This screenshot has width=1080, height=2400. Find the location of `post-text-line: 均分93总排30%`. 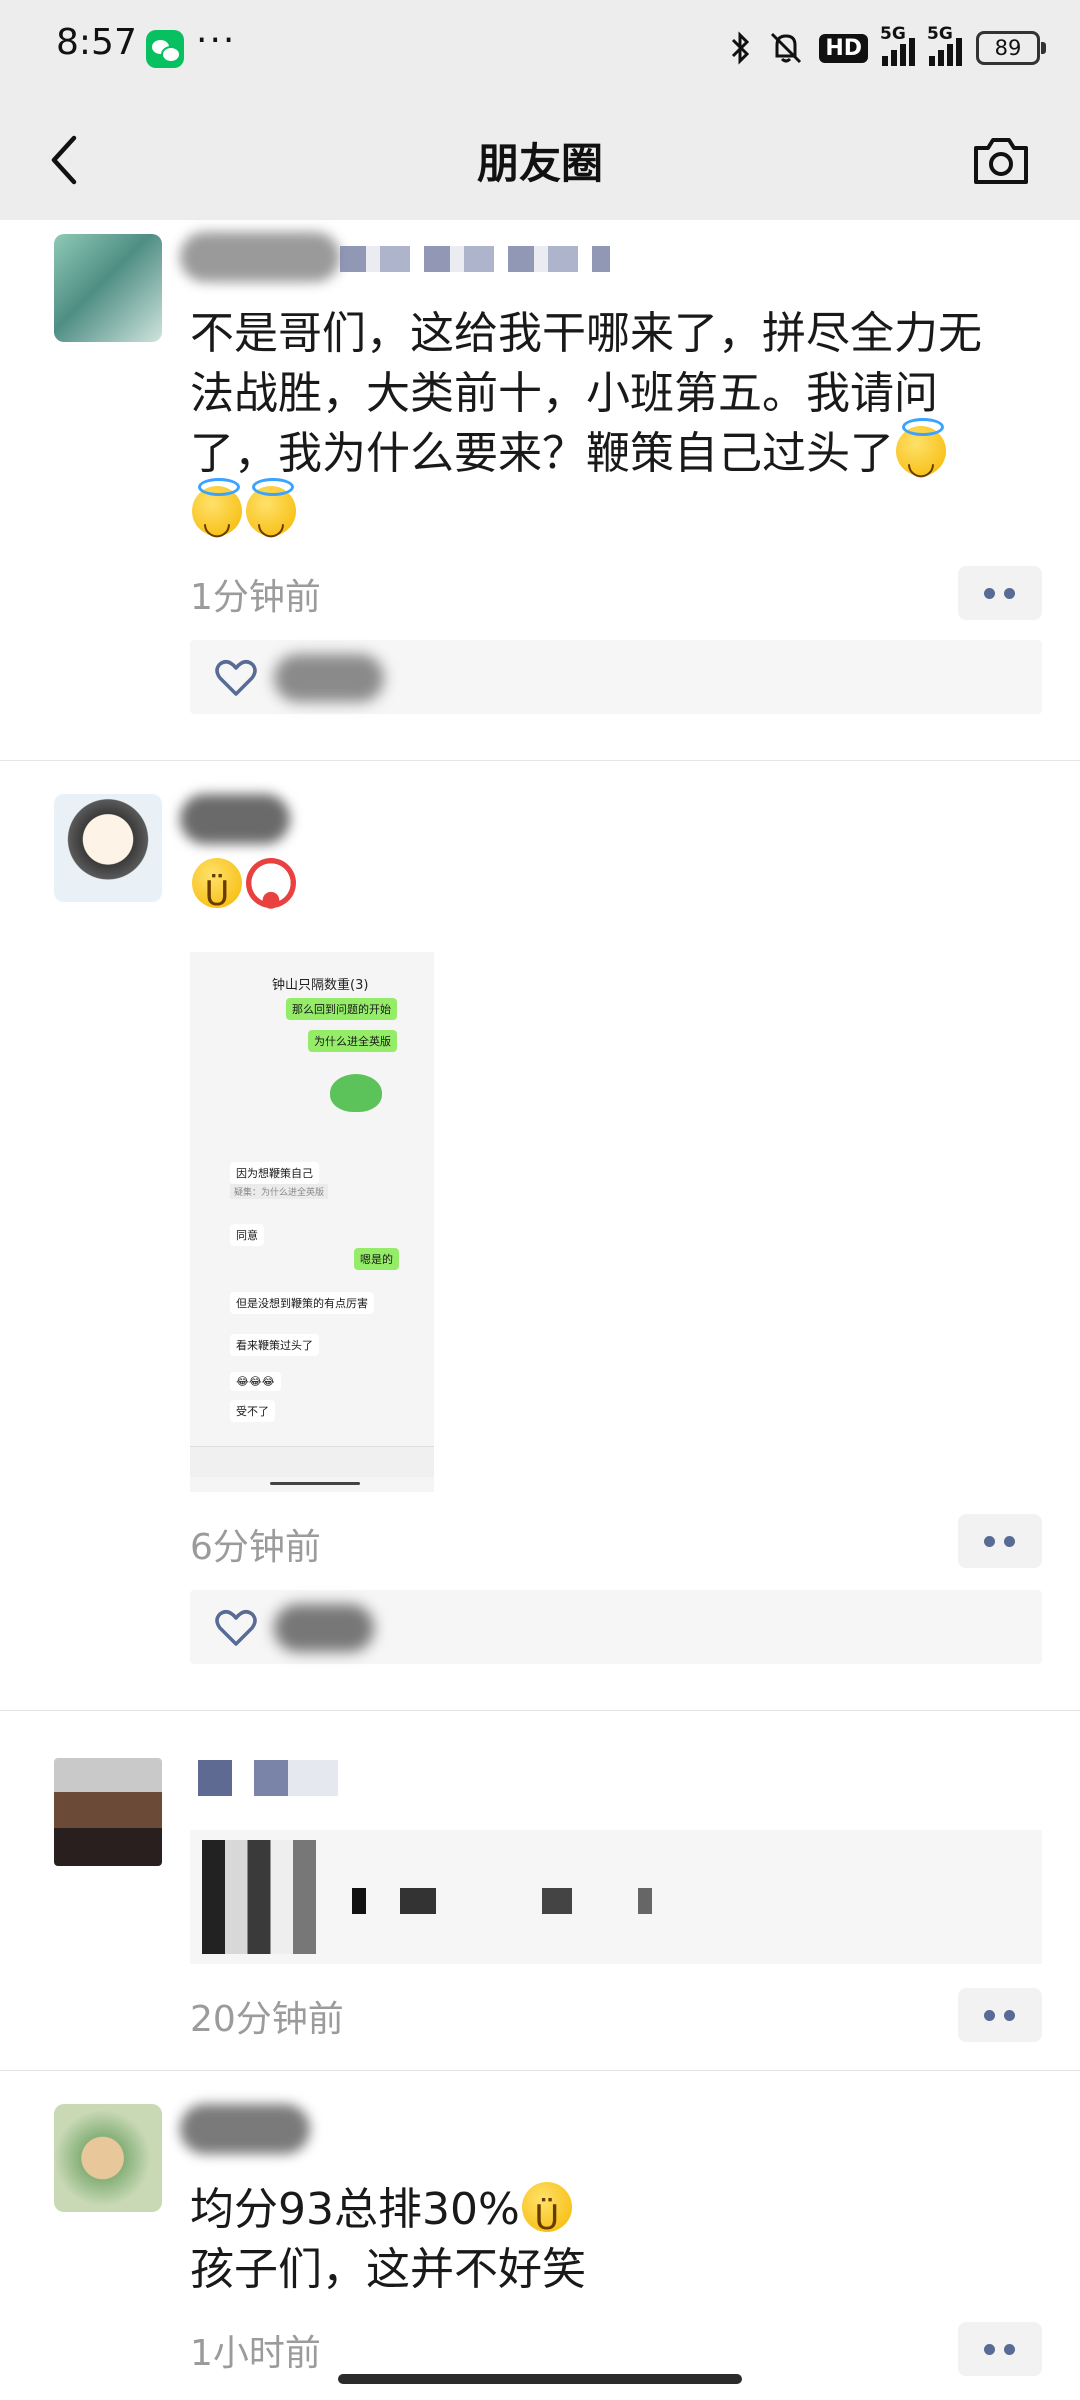

post-text-line: 均分93总排30% is located at coordinates (615, 2214).